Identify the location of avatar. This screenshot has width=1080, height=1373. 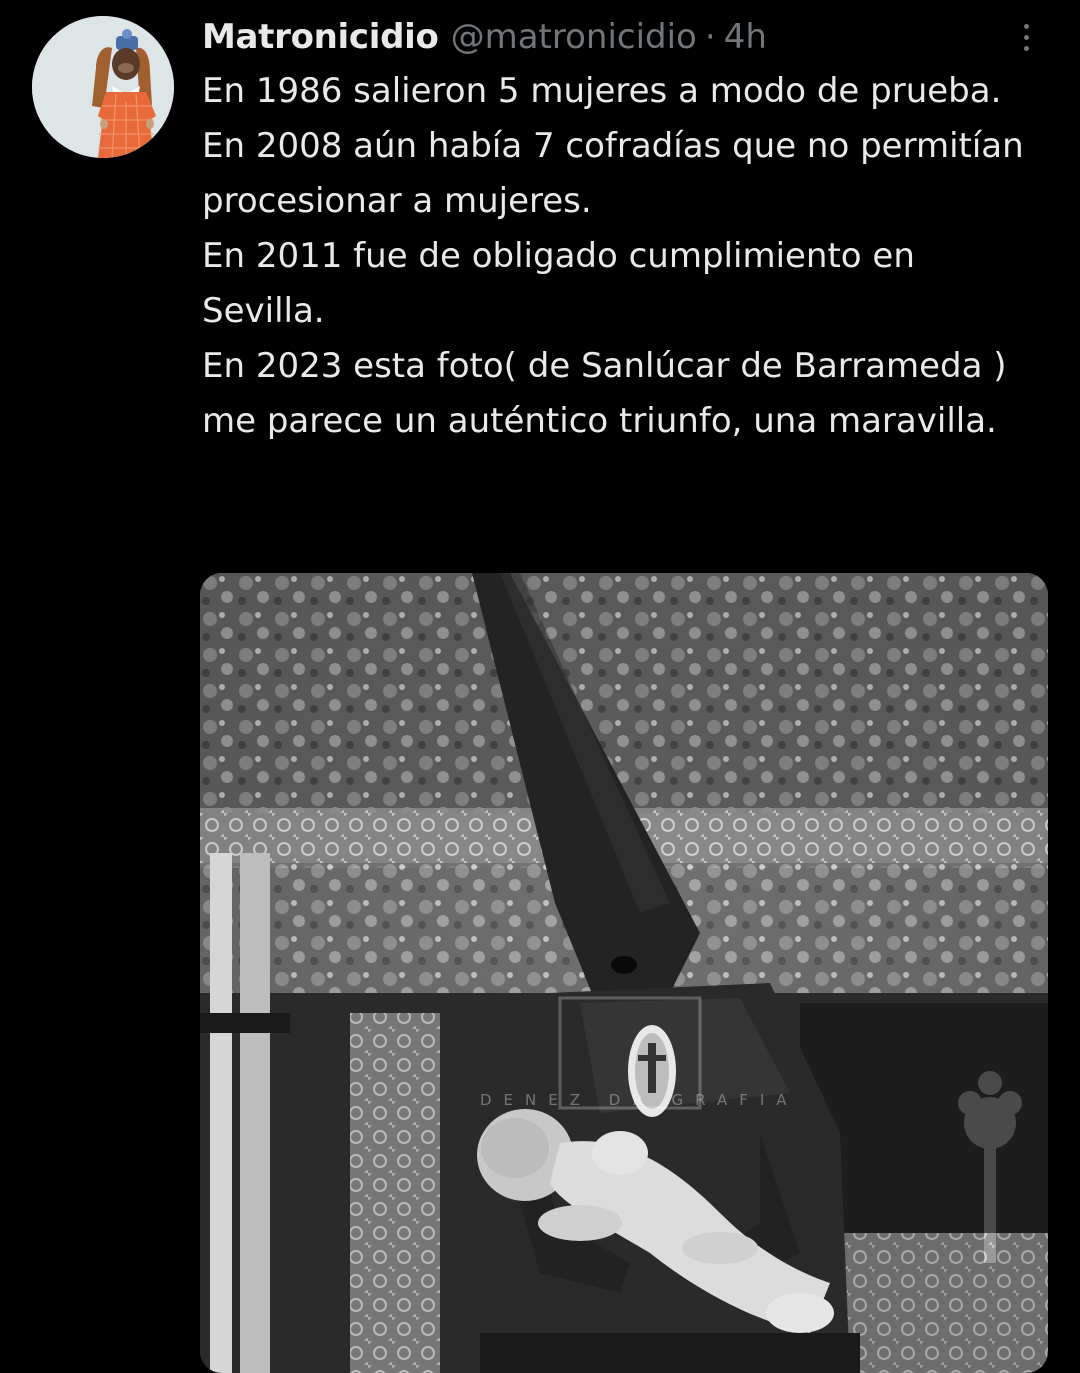
(103, 87).